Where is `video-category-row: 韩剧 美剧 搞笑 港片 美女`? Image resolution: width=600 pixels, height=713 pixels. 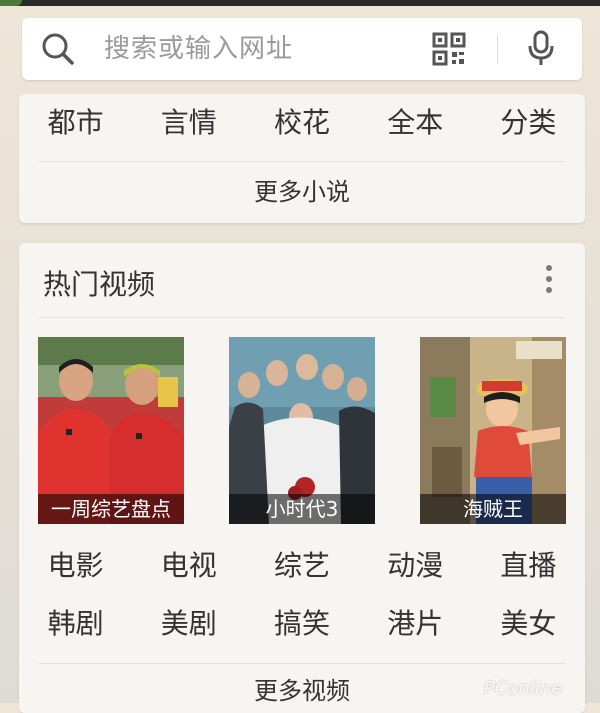
video-category-row: 韩剧 美剧 搞笑 港片 美女 is located at coordinates (302, 624).